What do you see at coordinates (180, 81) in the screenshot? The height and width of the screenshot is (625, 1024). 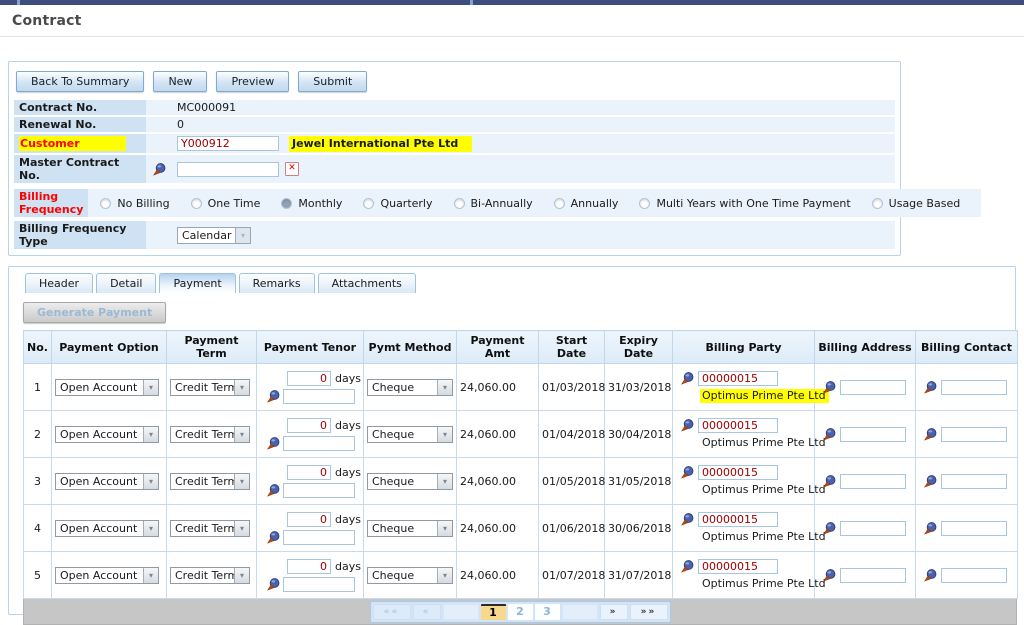 I see `toolbar-button: New` at bounding box center [180, 81].